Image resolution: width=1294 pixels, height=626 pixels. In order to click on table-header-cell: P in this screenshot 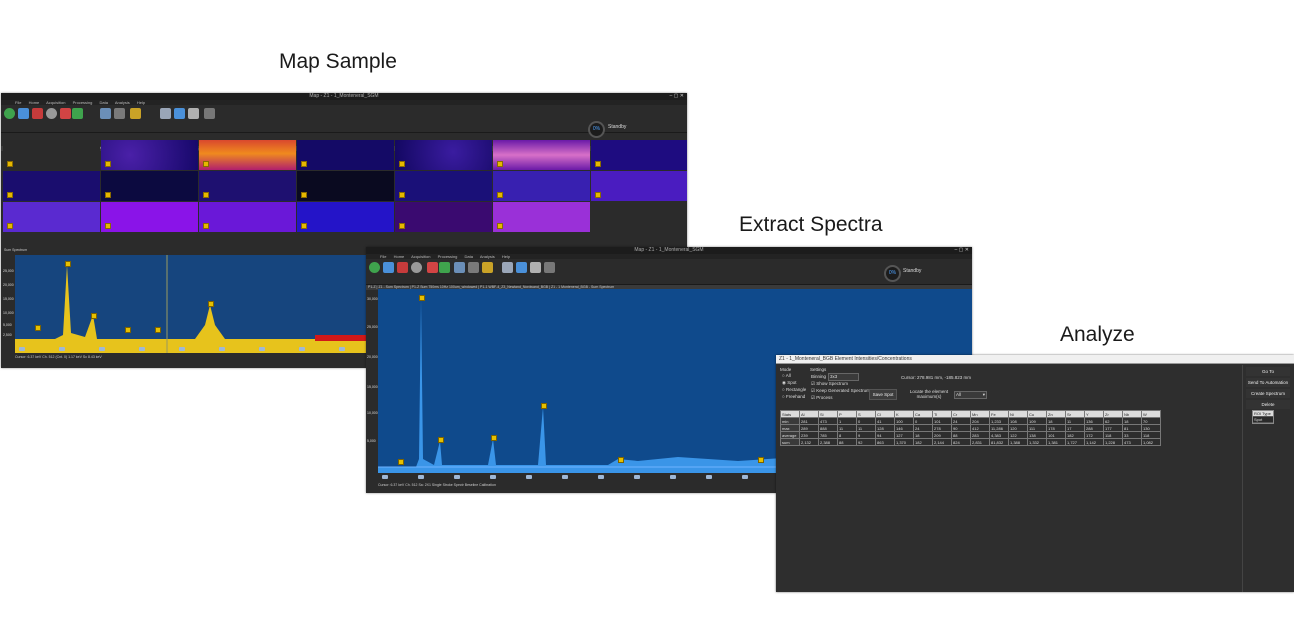, I will do `click(847, 414)`.